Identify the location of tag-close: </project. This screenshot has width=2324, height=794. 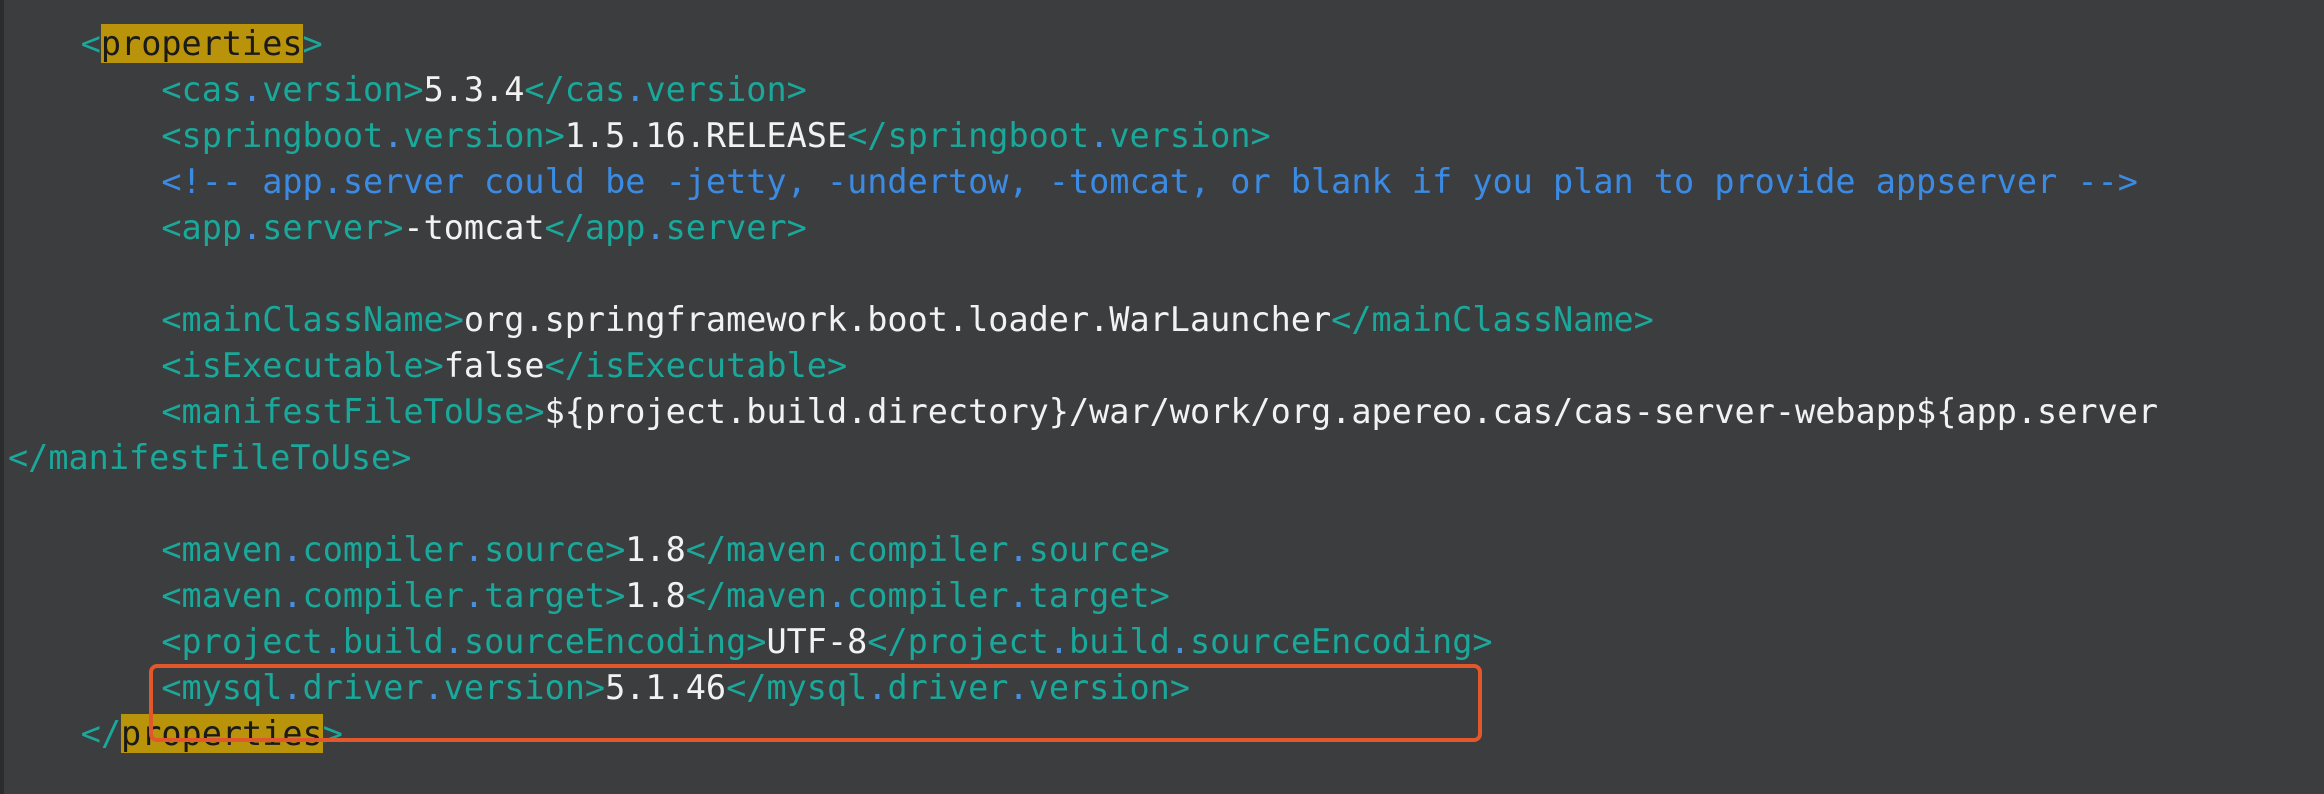
(958, 641).